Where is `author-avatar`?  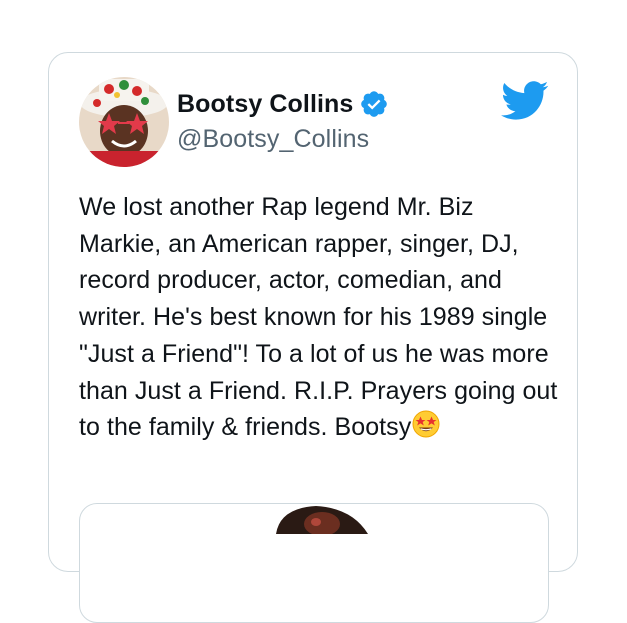 author-avatar is located at coordinates (124, 122).